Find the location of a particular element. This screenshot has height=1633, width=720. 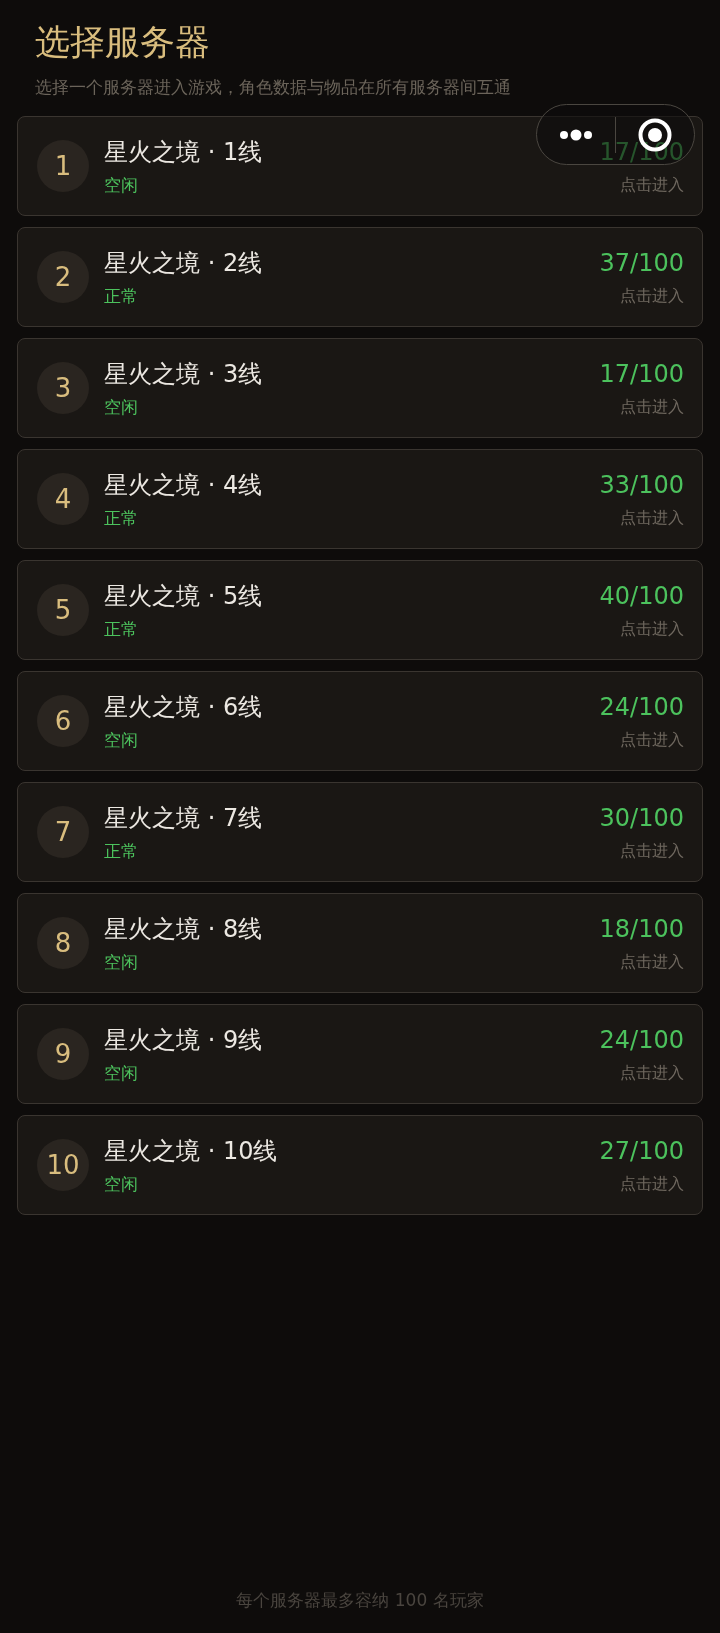

player-count: 40/100 is located at coordinates (641, 596).